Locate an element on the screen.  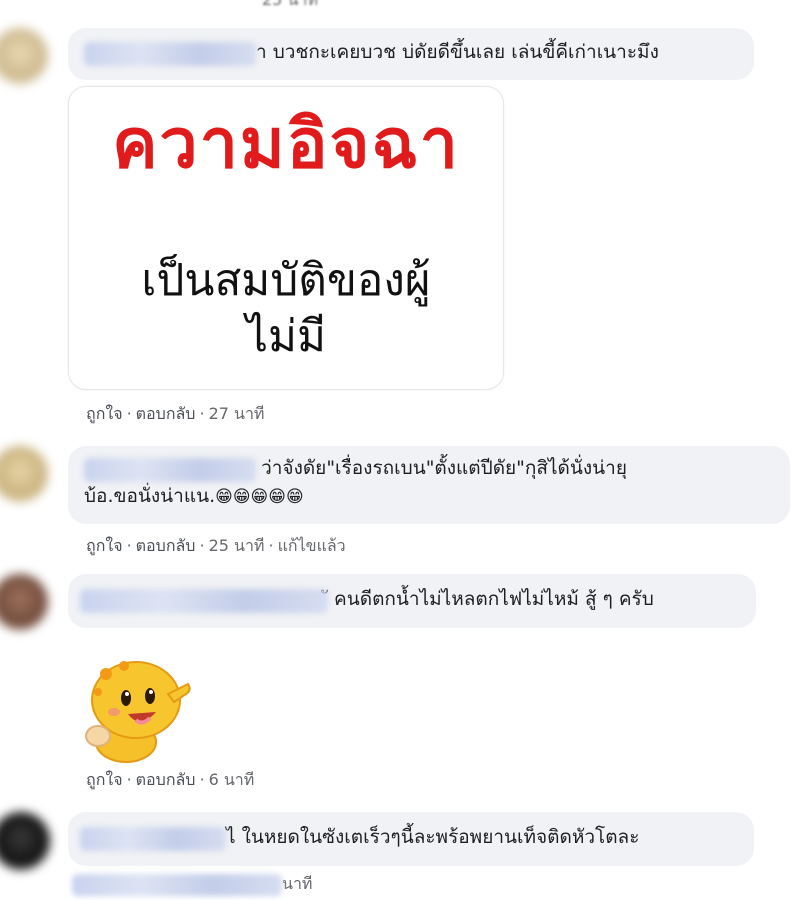
comment-text-line-2: บ้อ.ขอนั่งน่าแน. is located at coordinates (150, 496).